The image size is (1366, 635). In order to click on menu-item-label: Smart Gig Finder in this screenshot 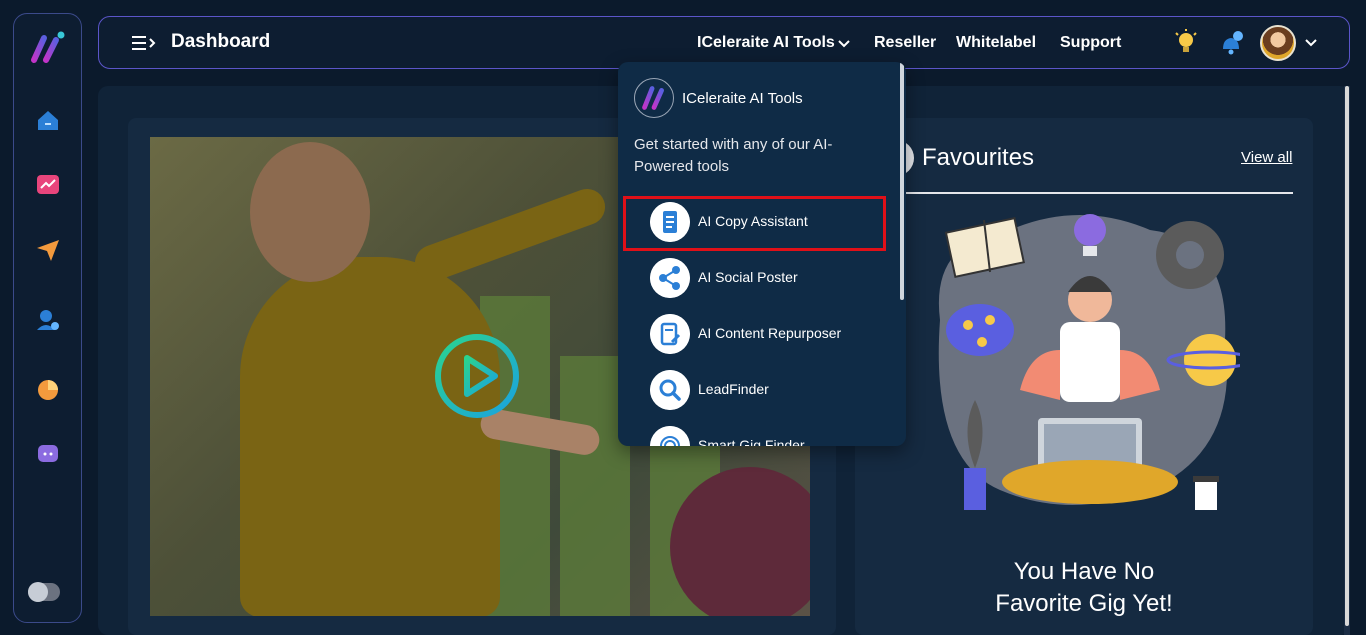, I will do `click(751, 441)`.